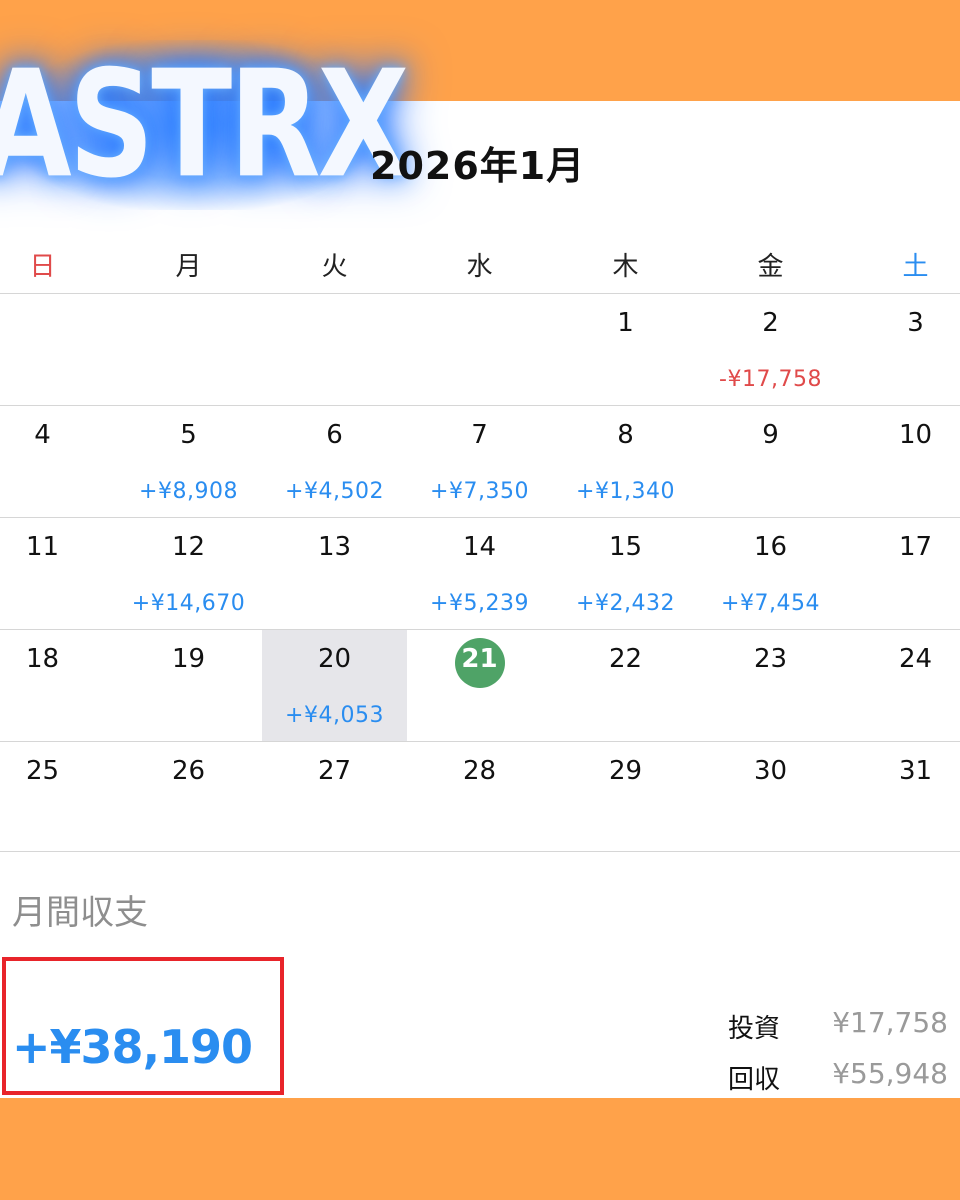  Describe the element at coordinates (479, 461) in the screenshot. I see `day-cell-7: 7 +¥7,350` at that location.